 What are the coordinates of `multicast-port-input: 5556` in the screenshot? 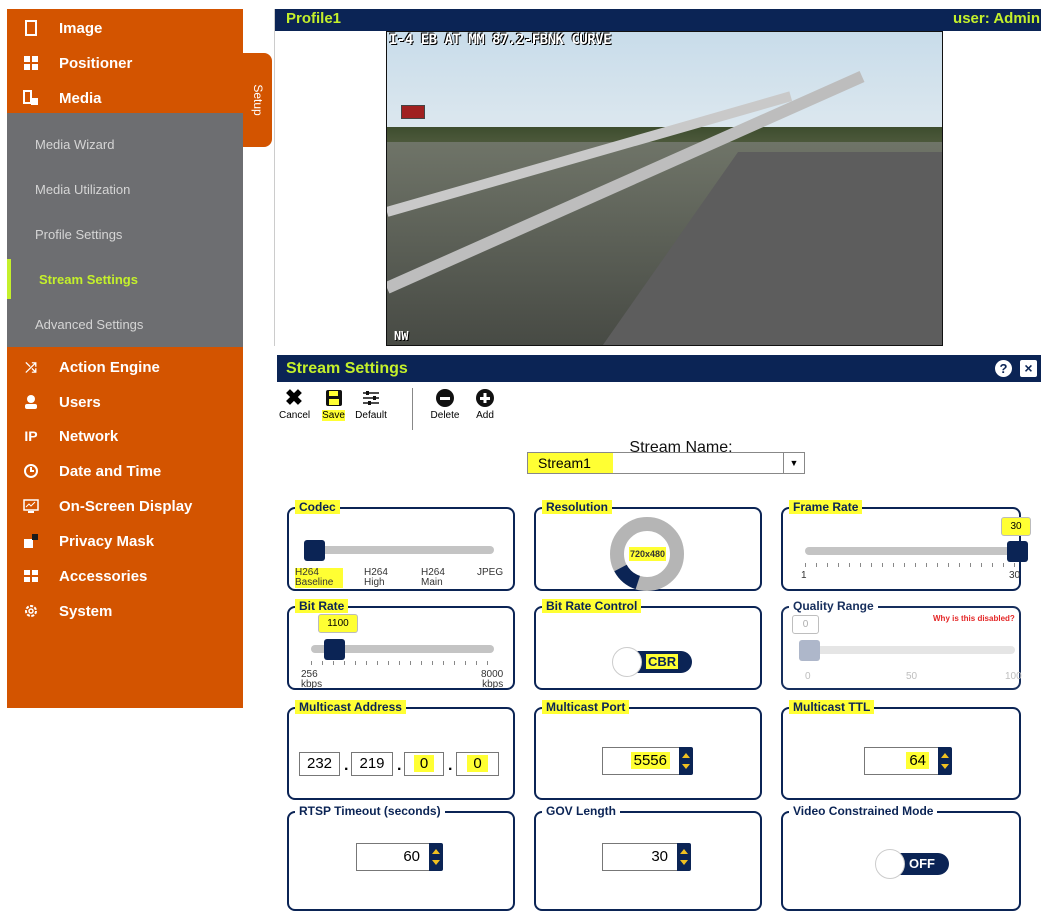 It's located at (641, 761).